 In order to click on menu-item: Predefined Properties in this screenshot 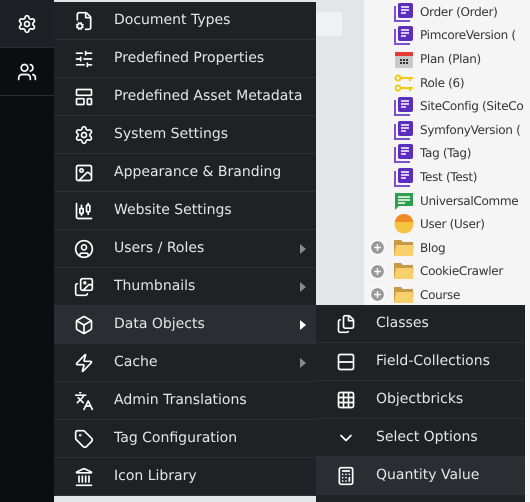, I will do `click(185, 59)`.